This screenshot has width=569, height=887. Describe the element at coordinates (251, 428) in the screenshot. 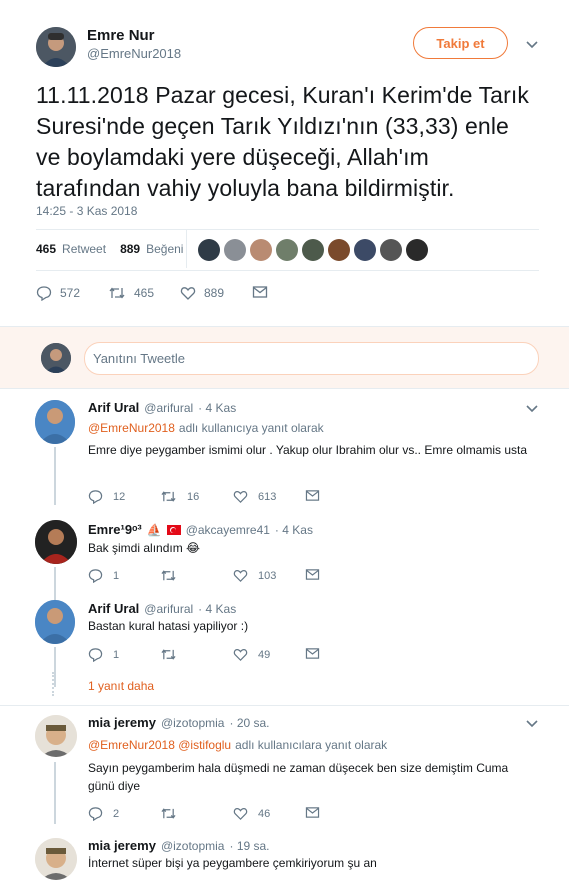

I see `reply-to-suffix: adlı kullanıcıya yanıt olarak` at that location.